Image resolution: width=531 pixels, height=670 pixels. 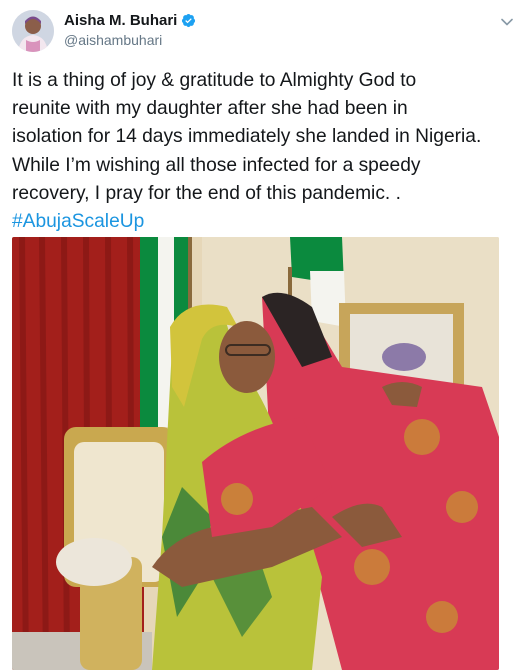 I want to click on hashtag-link: #AbujaScaleUp, so click(x=78, y=221).